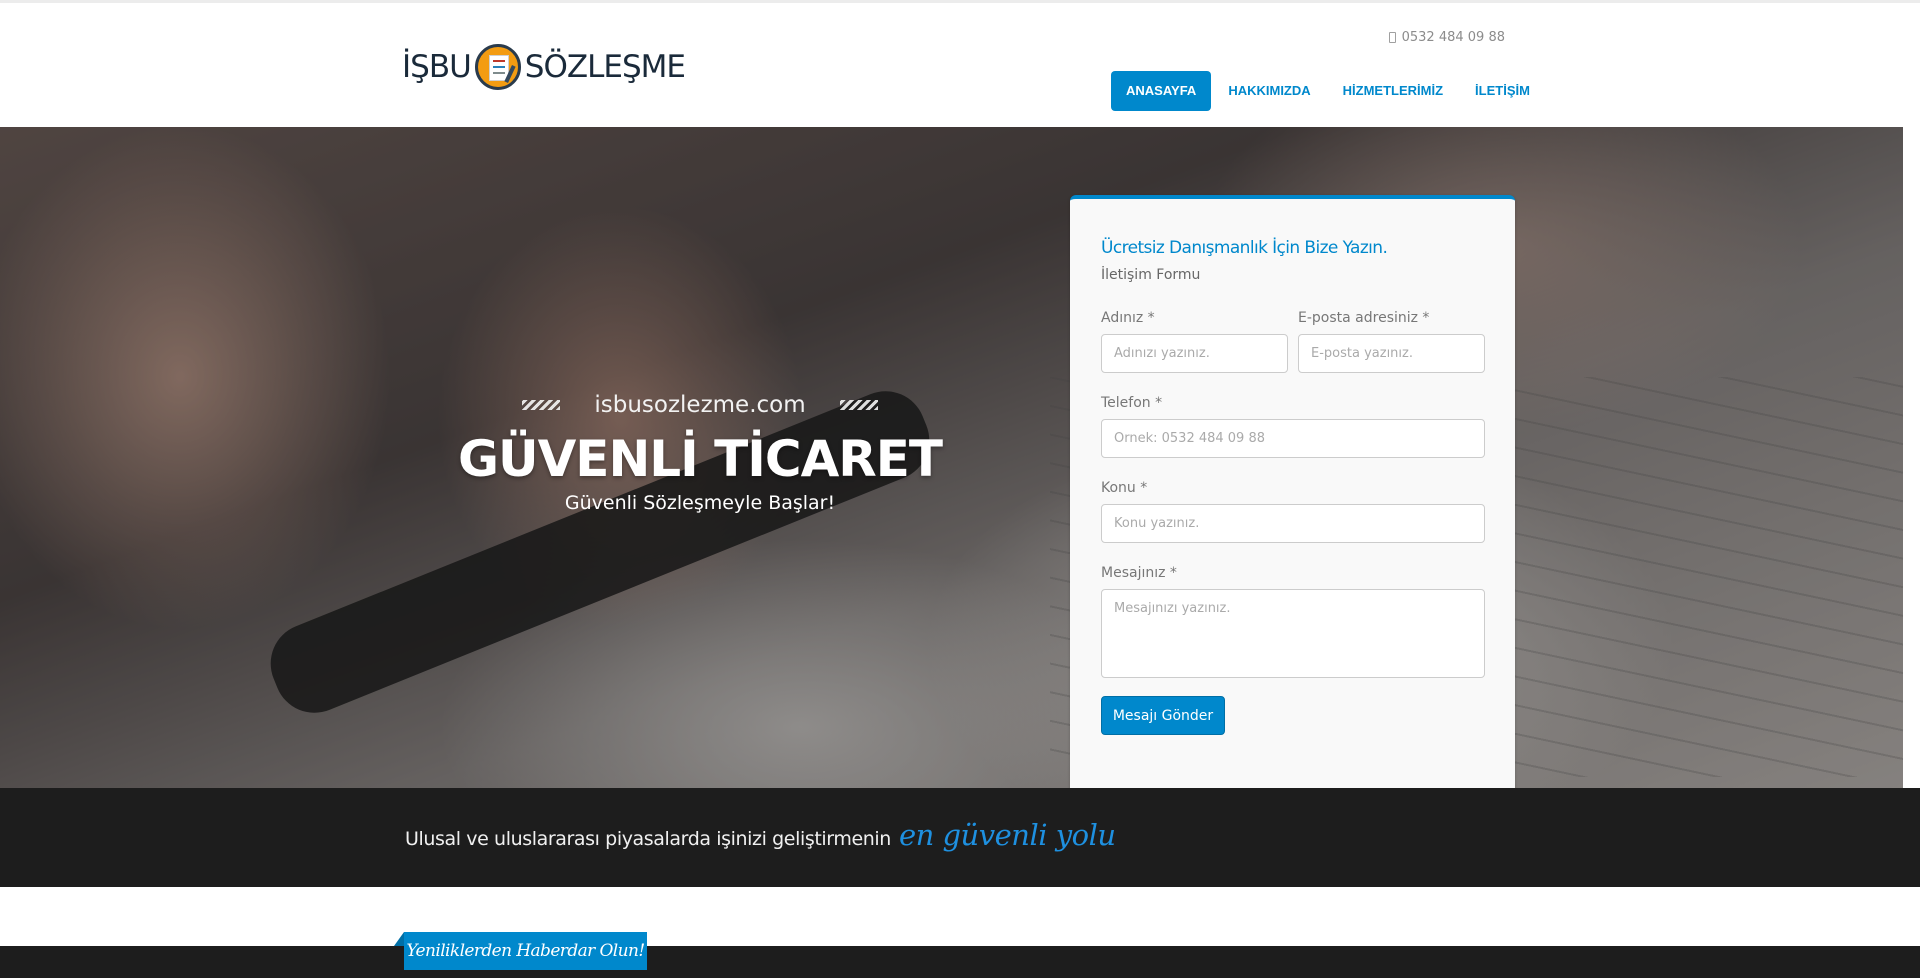  What do you see at coordinates (541, 405) in the screenshot?
I see `stripe-decoration-left` at bounding box center [541, 405].